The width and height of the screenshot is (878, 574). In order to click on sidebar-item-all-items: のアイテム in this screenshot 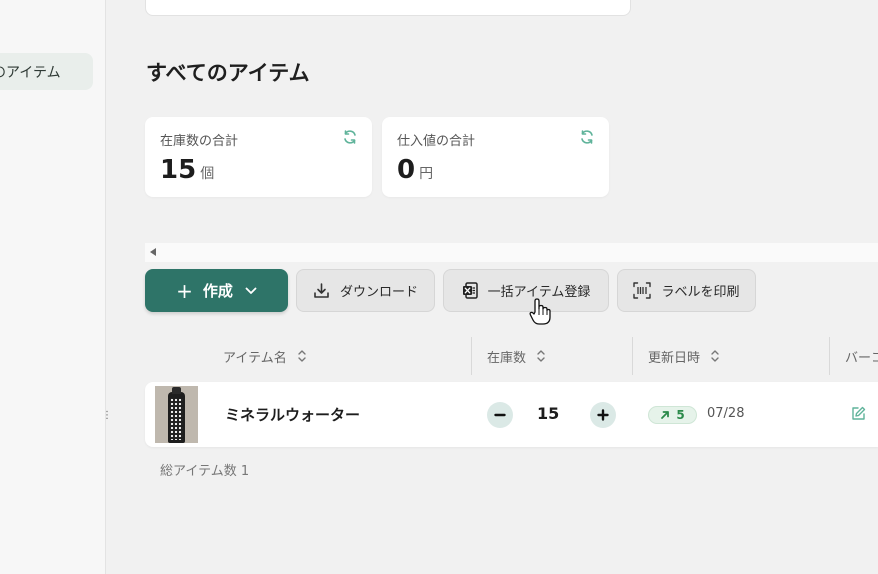, I will do `click(46, 71)`.